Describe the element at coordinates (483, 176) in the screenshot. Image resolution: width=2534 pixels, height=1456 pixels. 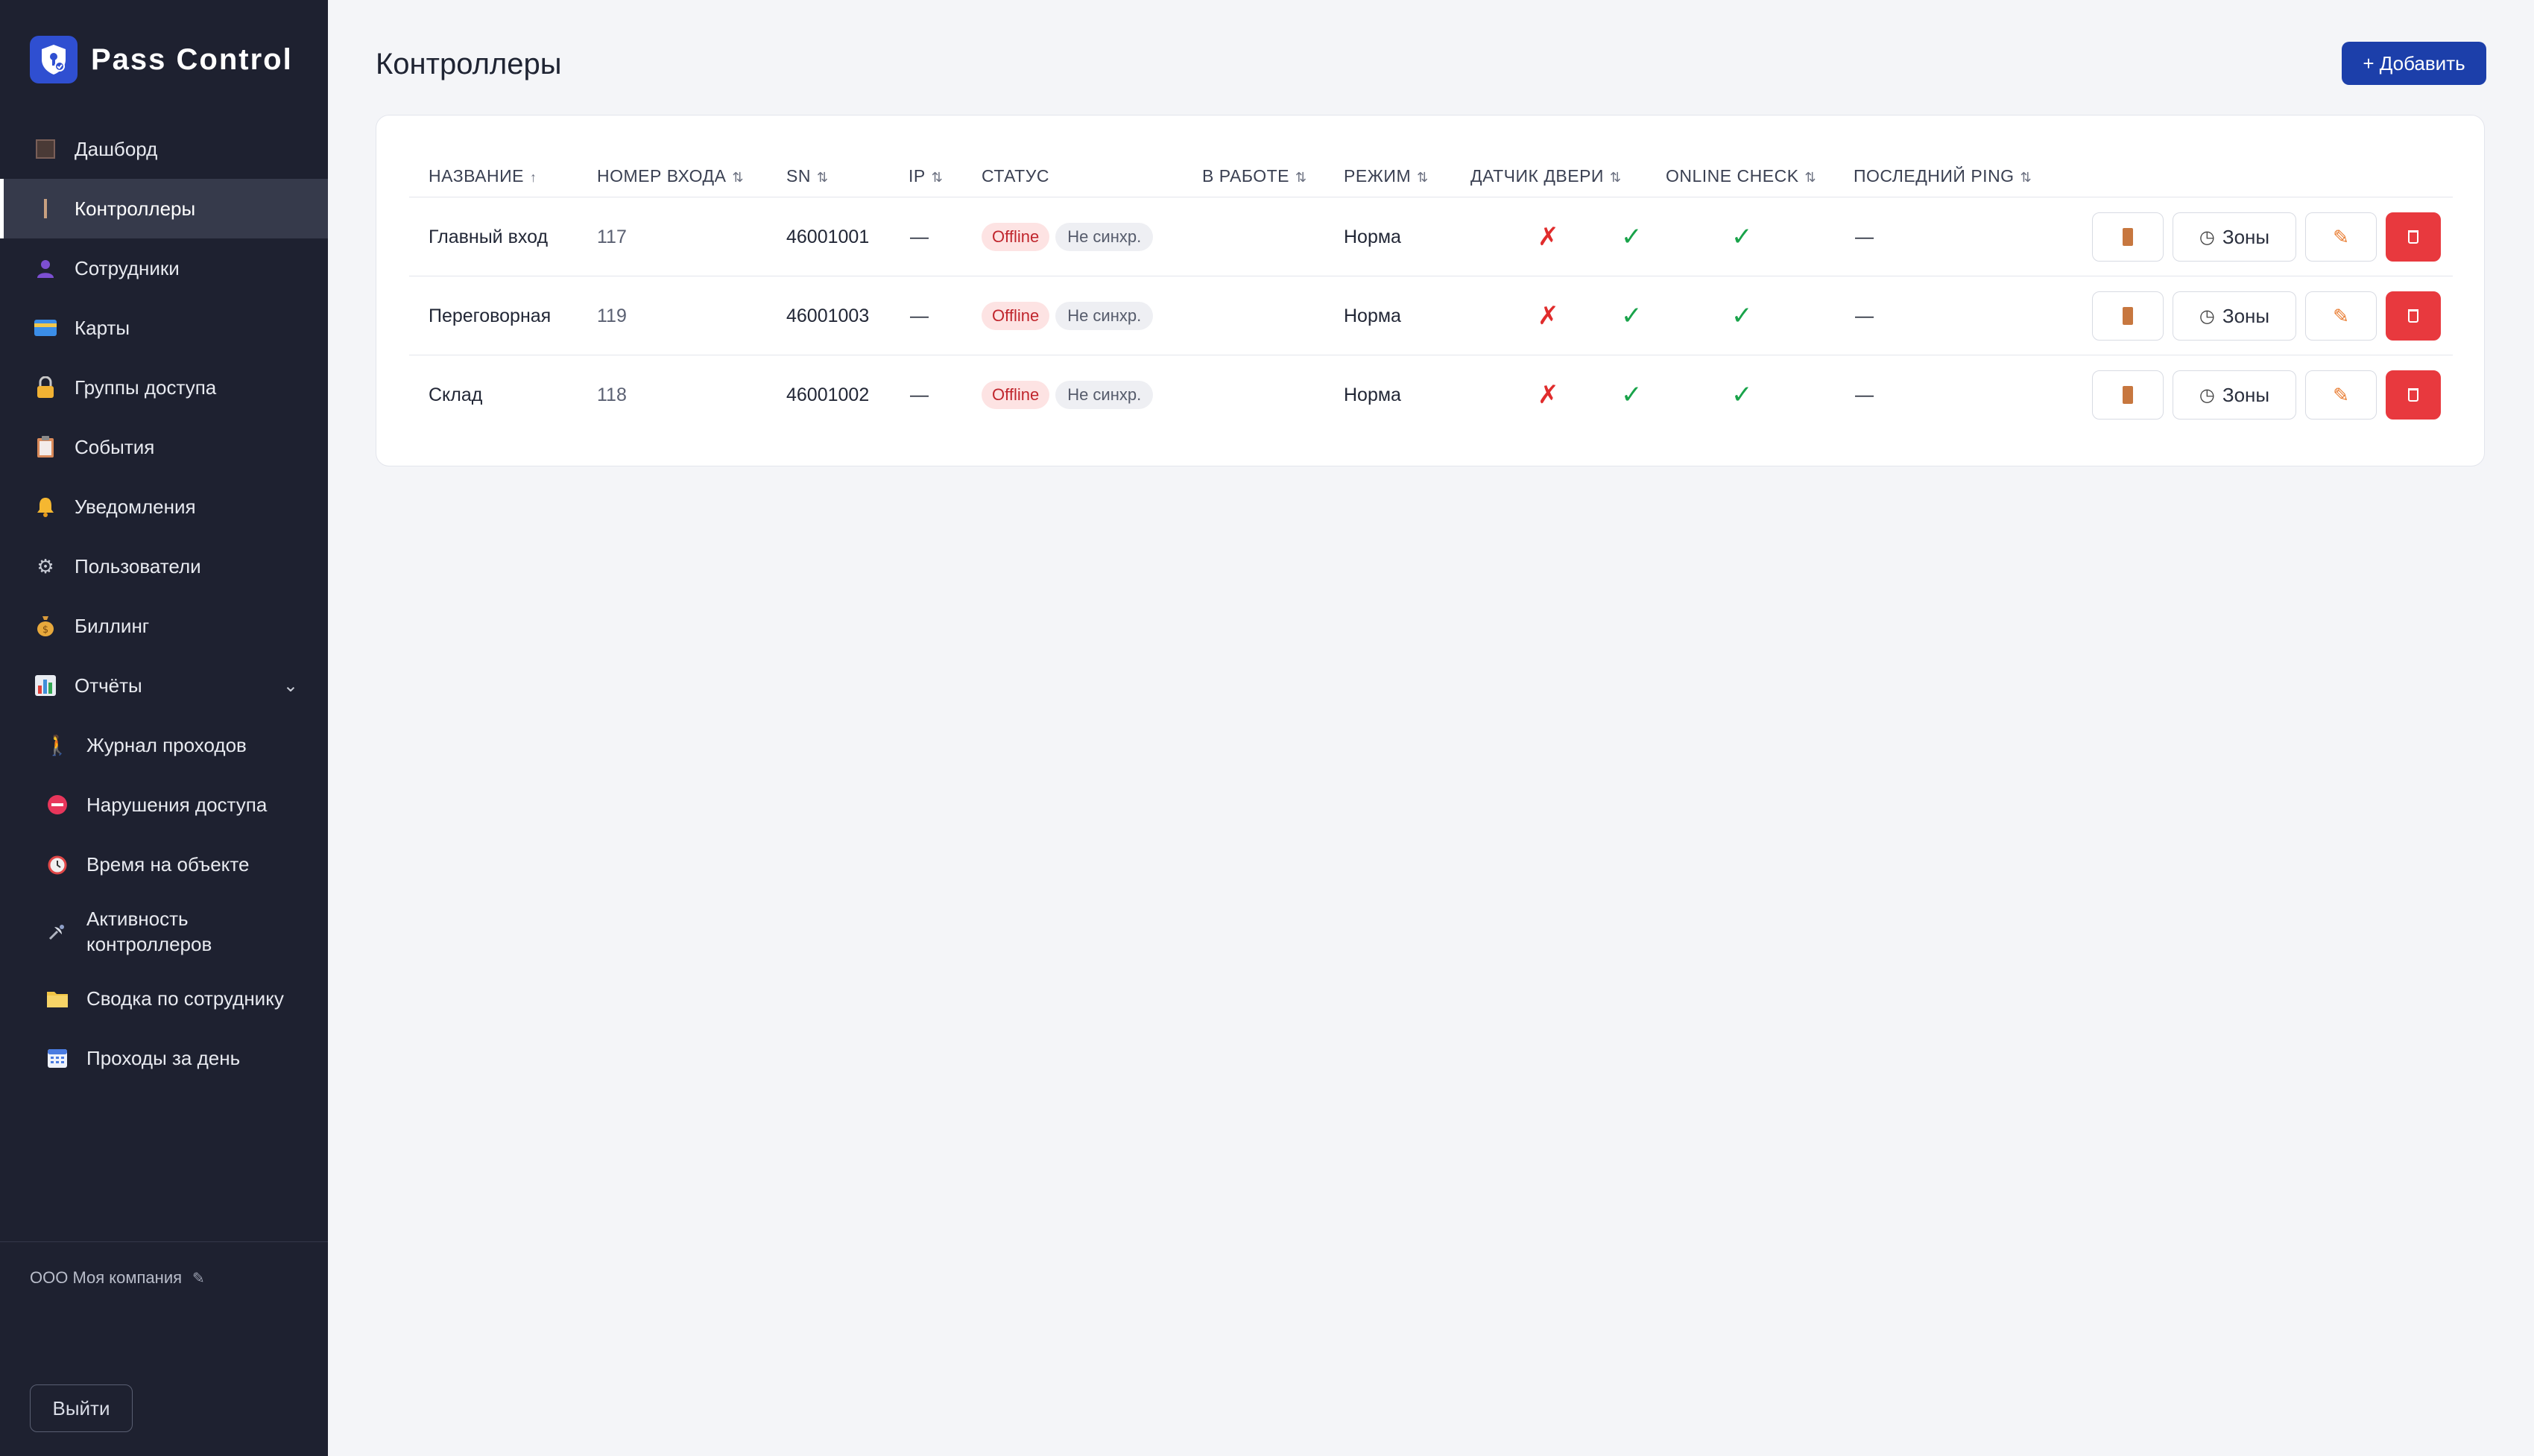
I see `column-header-name: НАЗВАНИЕ ↑` at that location.